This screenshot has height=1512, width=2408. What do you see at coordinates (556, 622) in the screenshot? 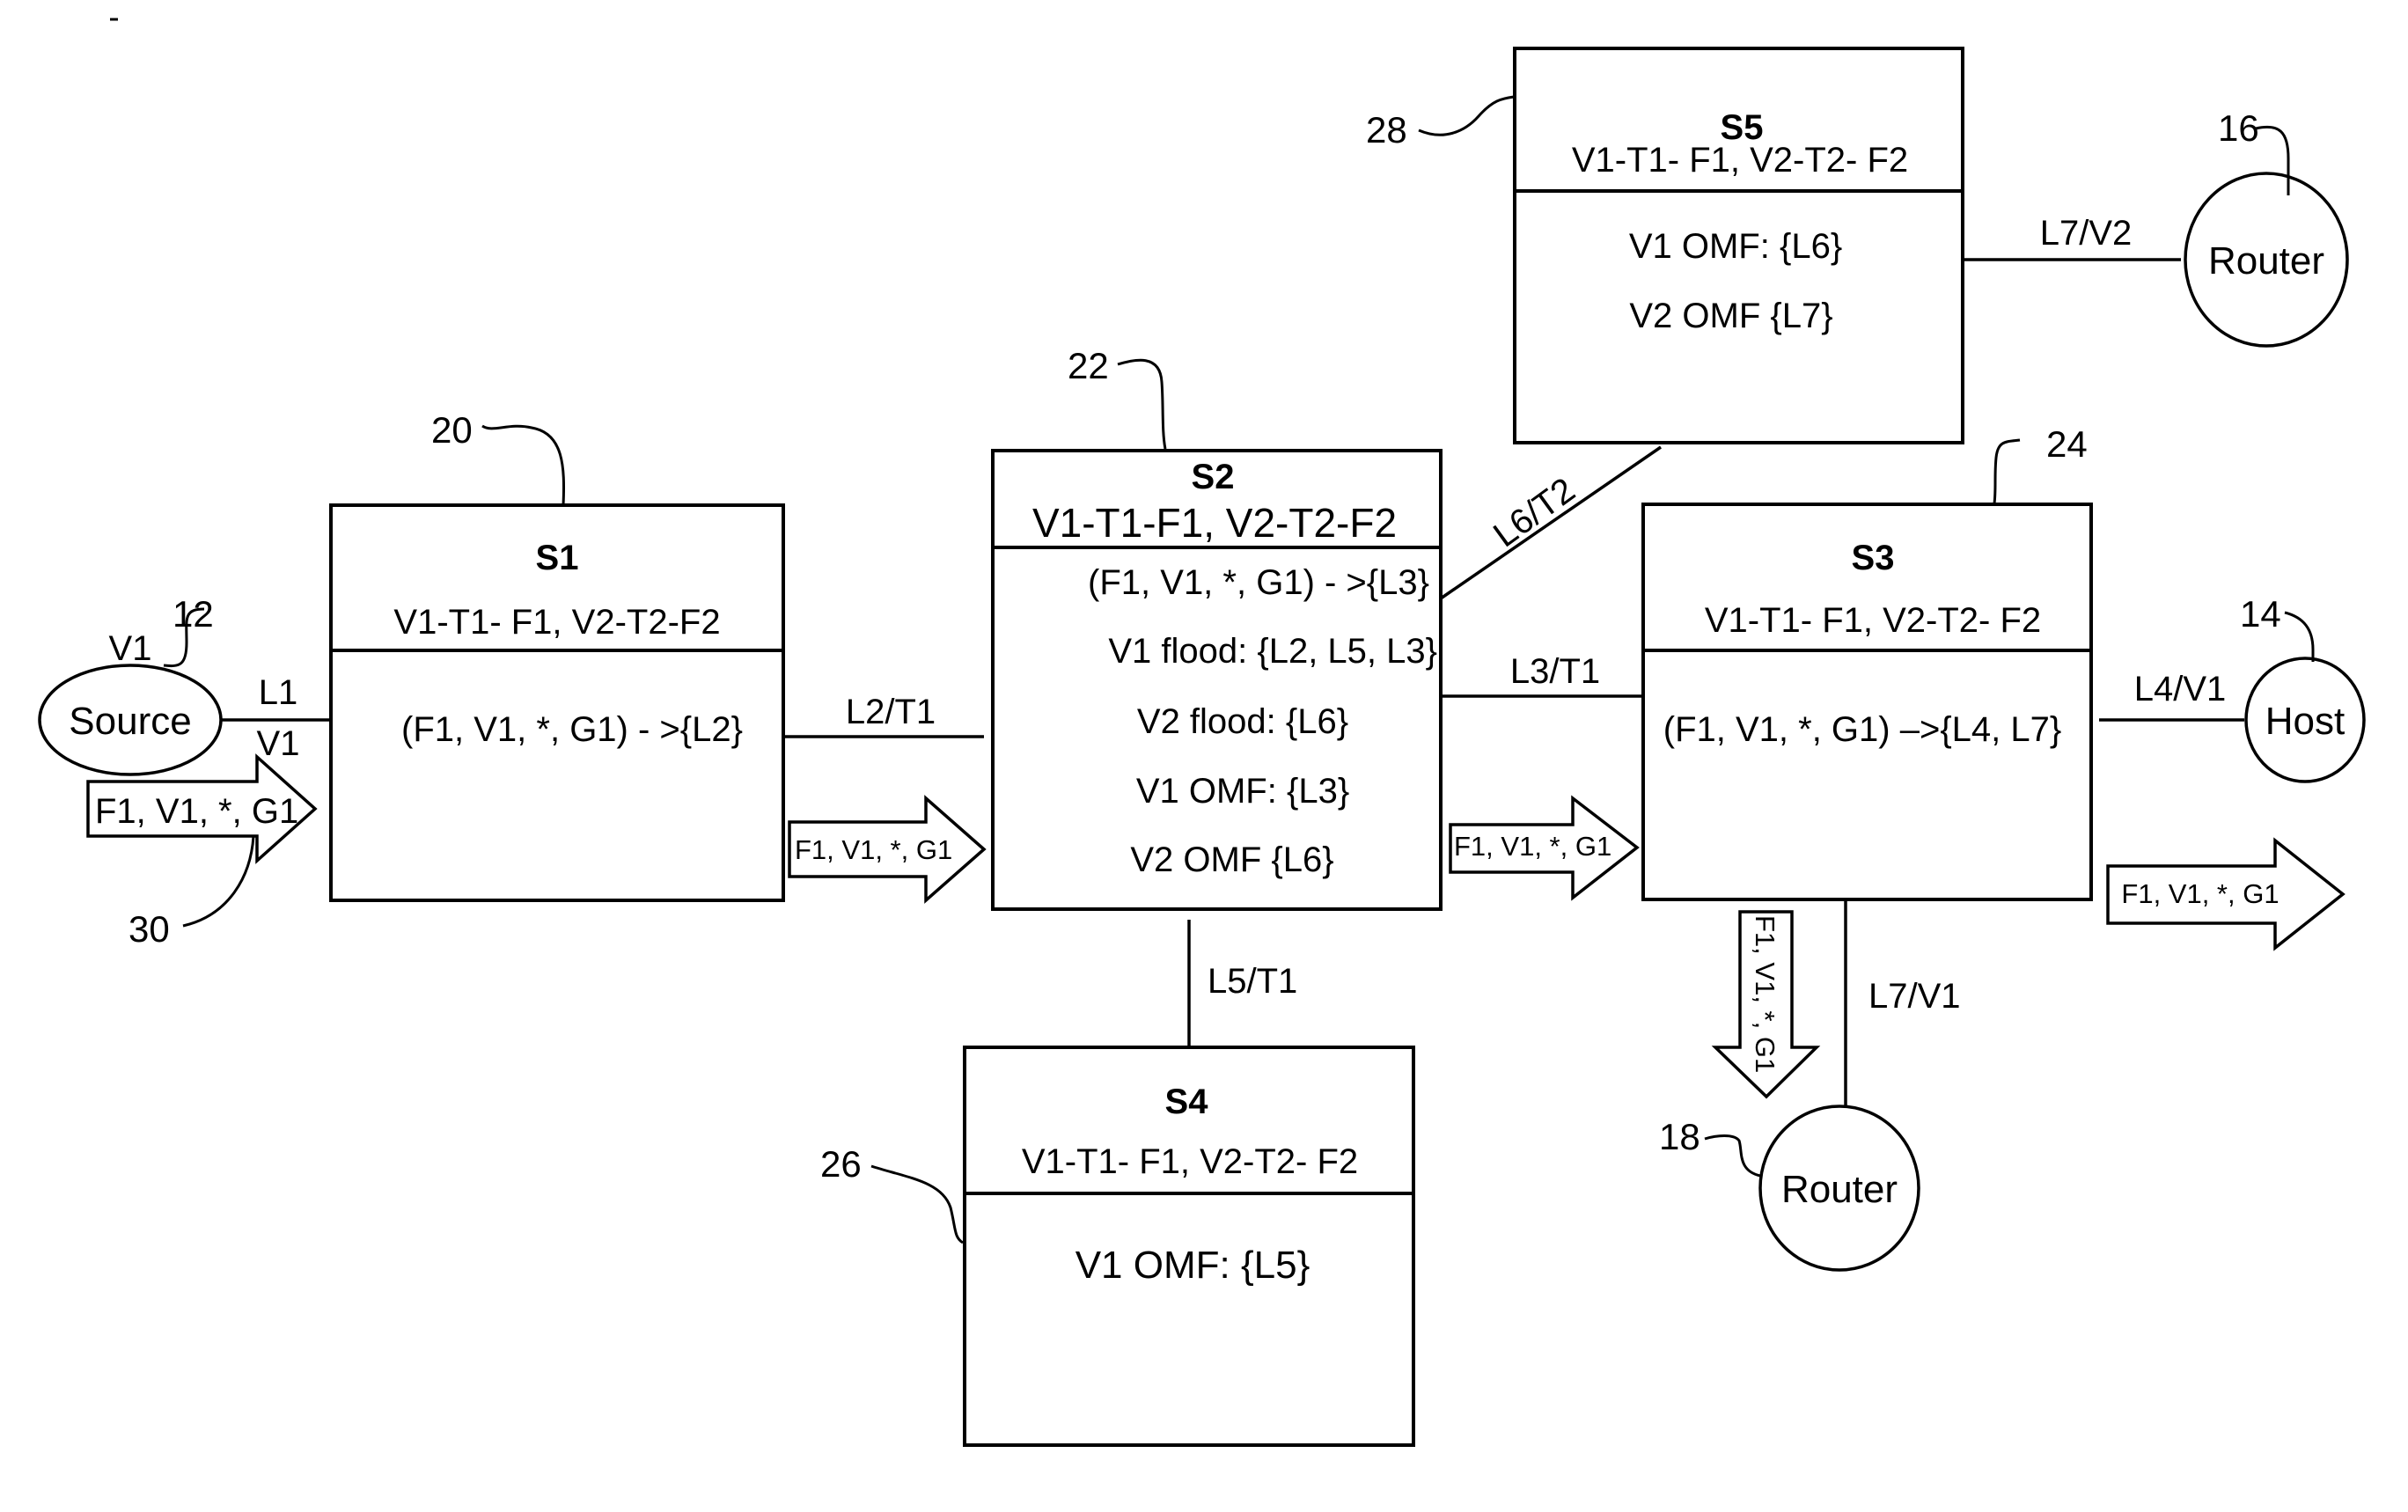
I see `switch-s1-vlan-map: V1-T1- F1, V2-T2-F2` at bounding box center [556, 622].